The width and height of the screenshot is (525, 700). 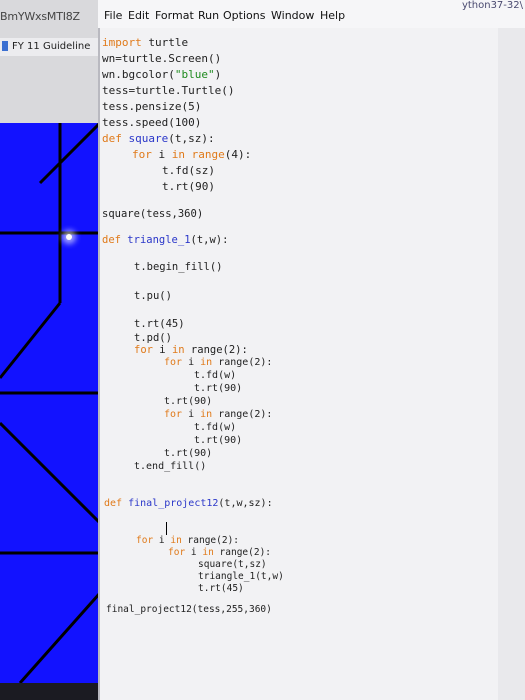 What do you see at coordinates (166, 528) in the screenshot?
I see `text-cursor` at bounding box center [166, 528].